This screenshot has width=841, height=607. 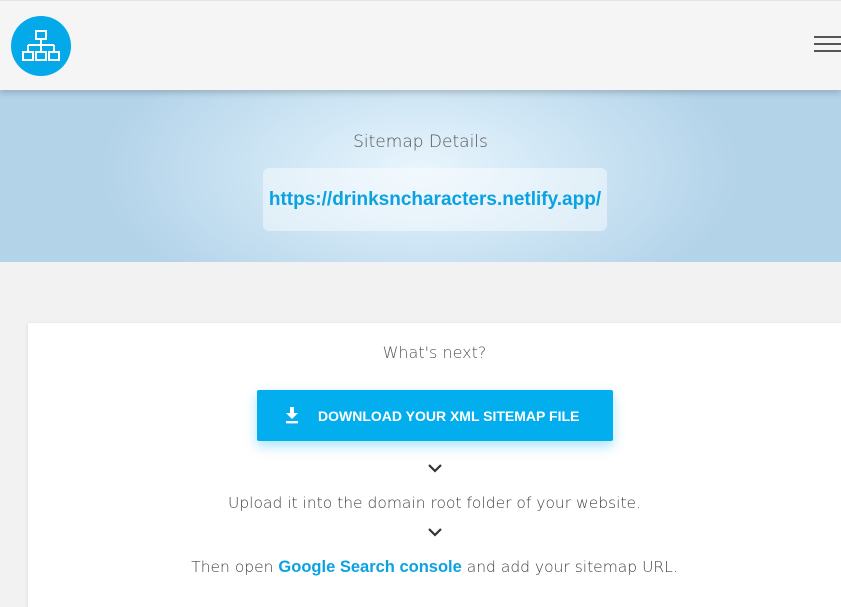 I want to click on header, so click(x=420, y=45).